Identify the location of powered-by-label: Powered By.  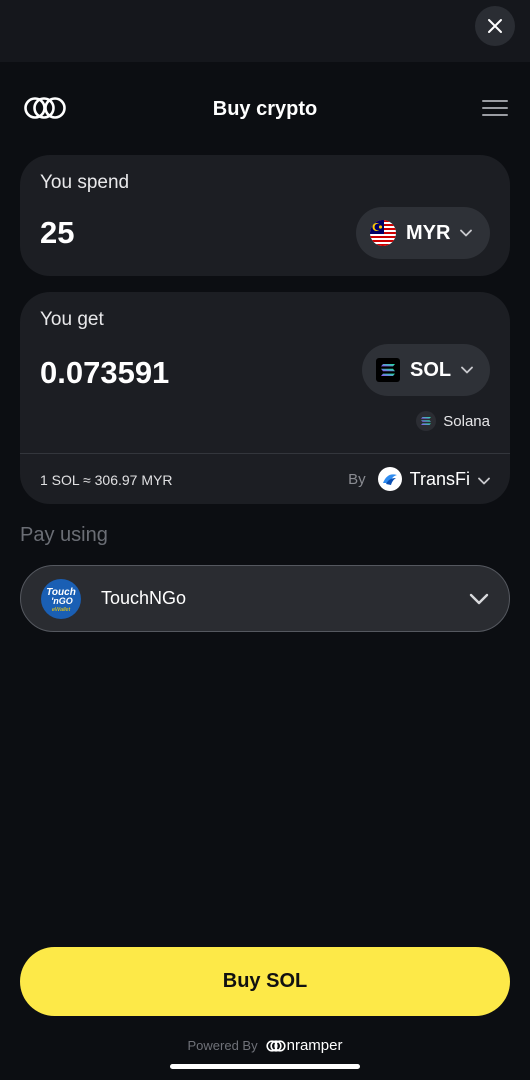
(222, 1045).